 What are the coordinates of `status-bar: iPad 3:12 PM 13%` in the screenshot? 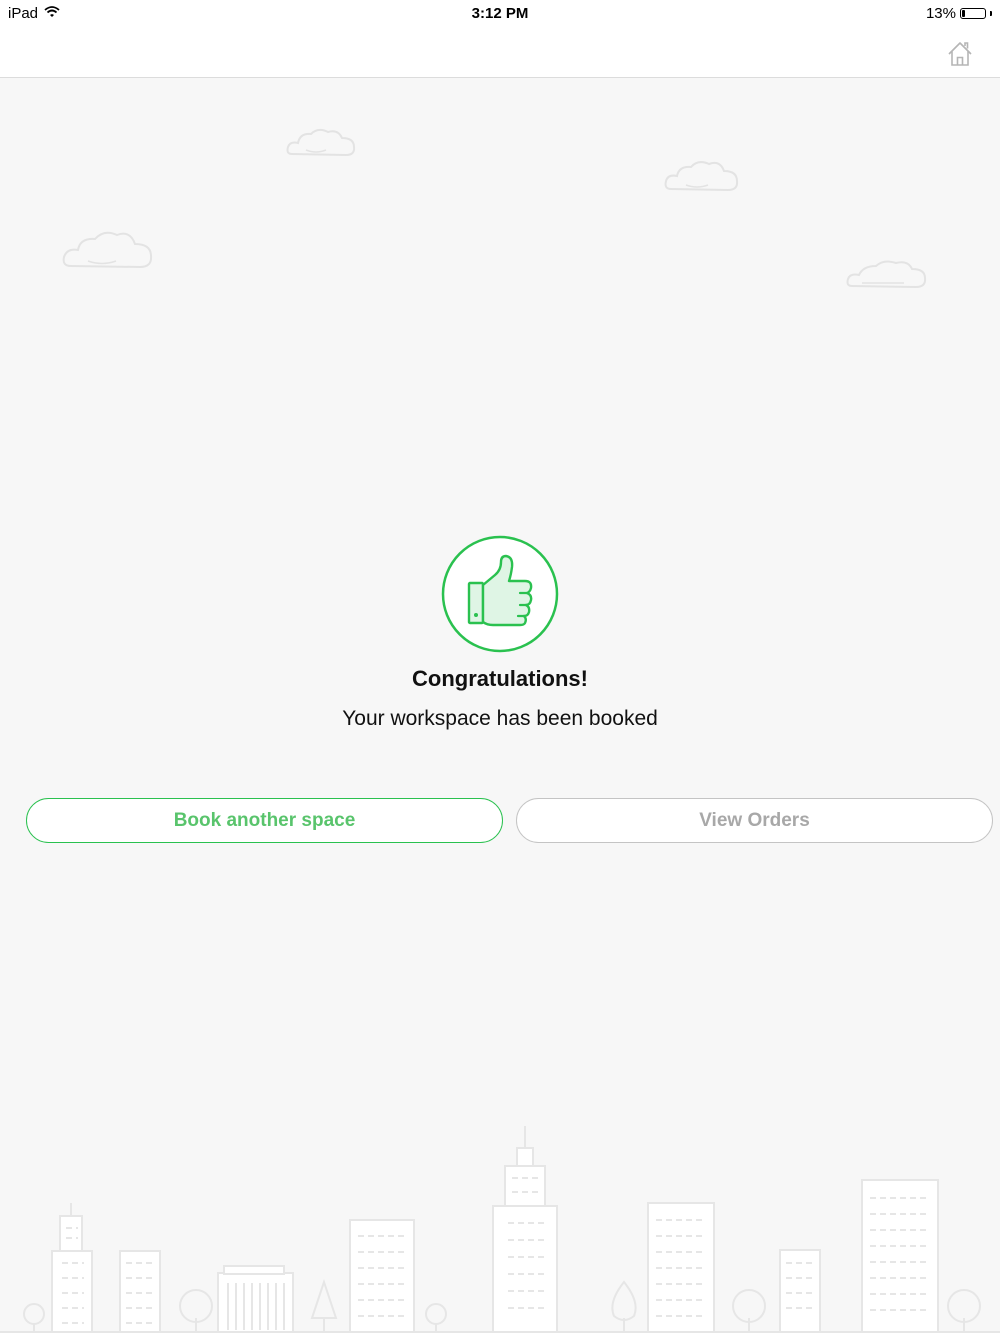 It's located at (500, 14).